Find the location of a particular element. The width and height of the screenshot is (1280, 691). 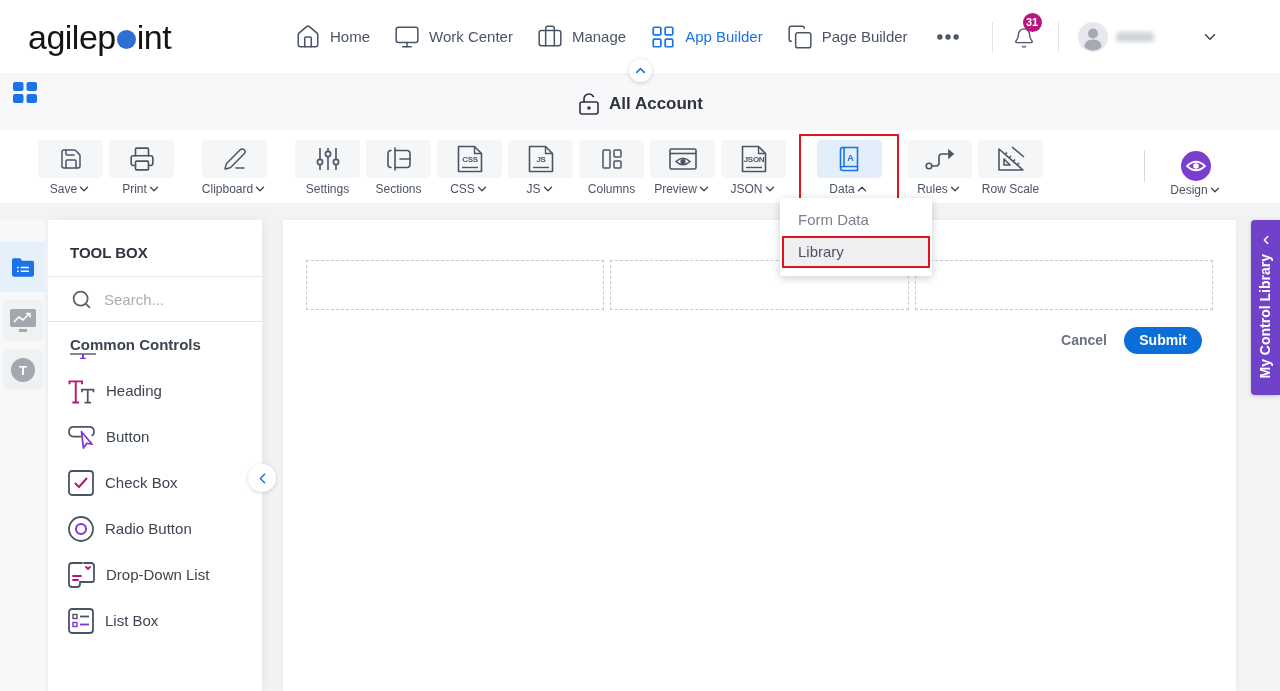

file-icon-label: CSS is located at coordinates (469, 159).